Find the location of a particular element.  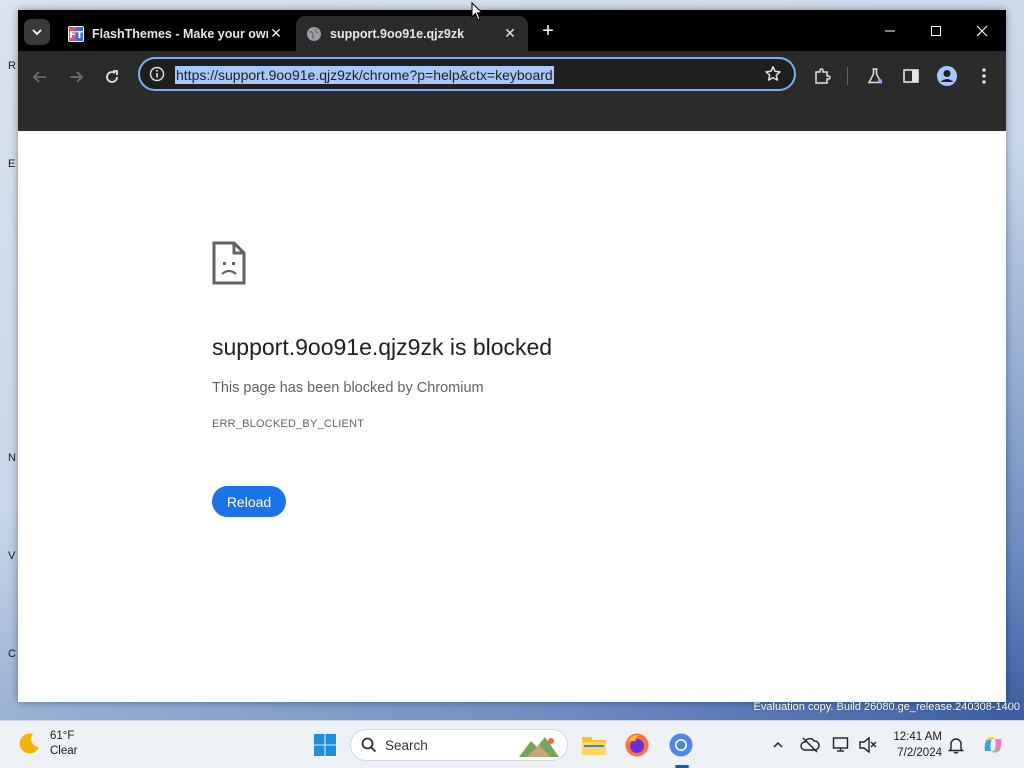

desktop-icon-label: R is located at coordinates (12, 66).